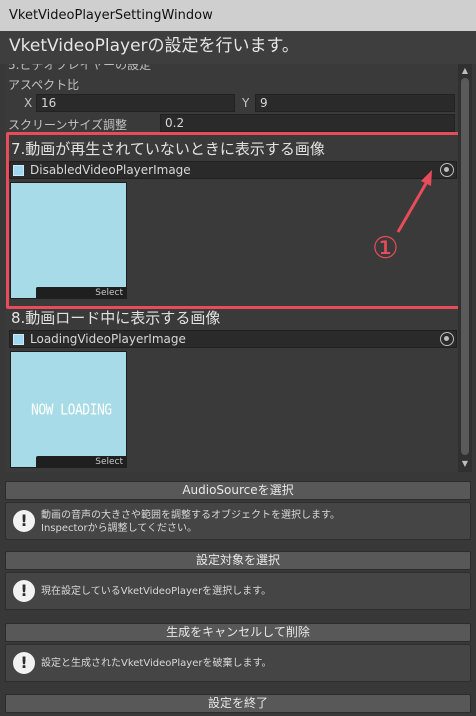 This screenshot has height=716, width=476. What do you see at coordinates (238, 632) in the screenshot?
I see `cancel-and-delete-button: 生成をキャンセルして削除` at bounding box center [238, 632].